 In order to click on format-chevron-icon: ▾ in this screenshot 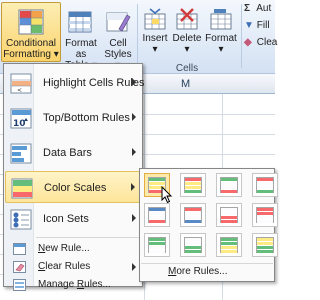, I will do `click(221, 49)`.